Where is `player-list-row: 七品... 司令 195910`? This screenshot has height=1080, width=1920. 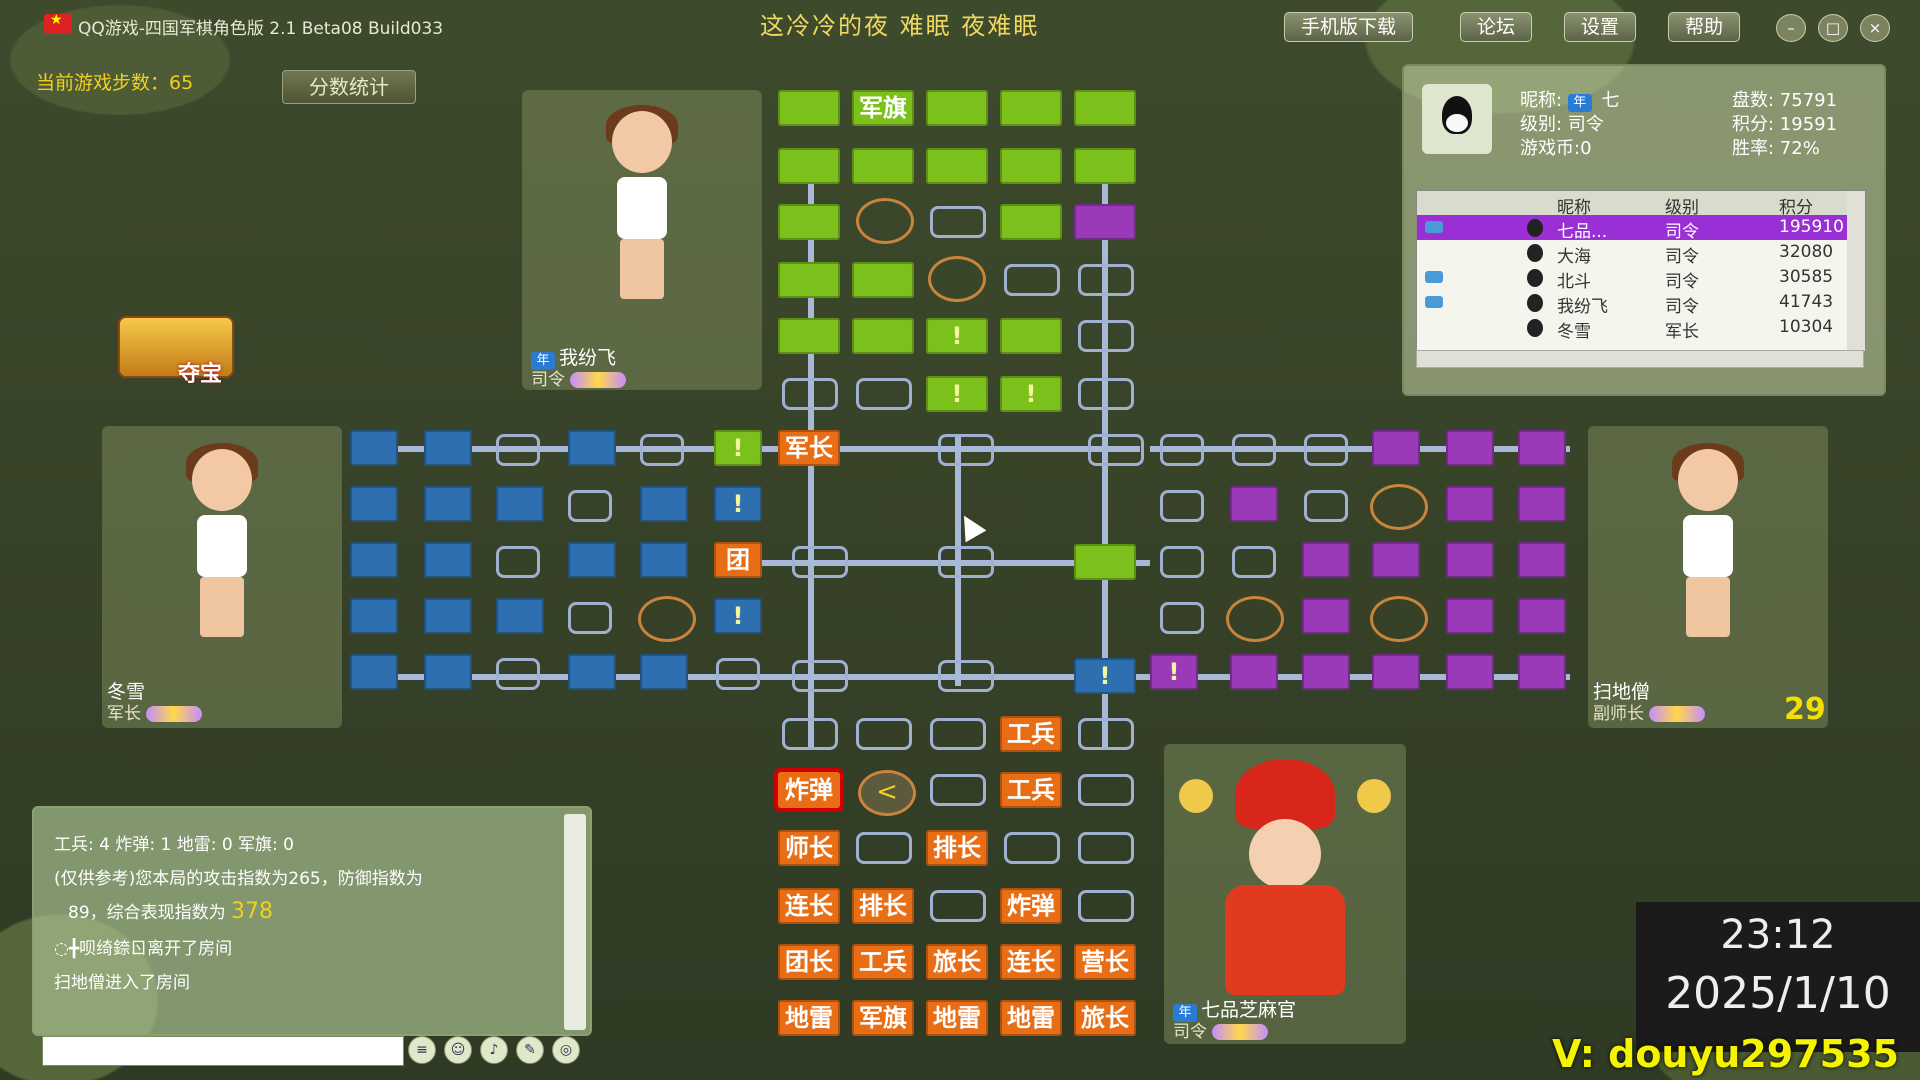
player-list-row: 七品... 司令 195910 is located at coordinates (1641, 228).